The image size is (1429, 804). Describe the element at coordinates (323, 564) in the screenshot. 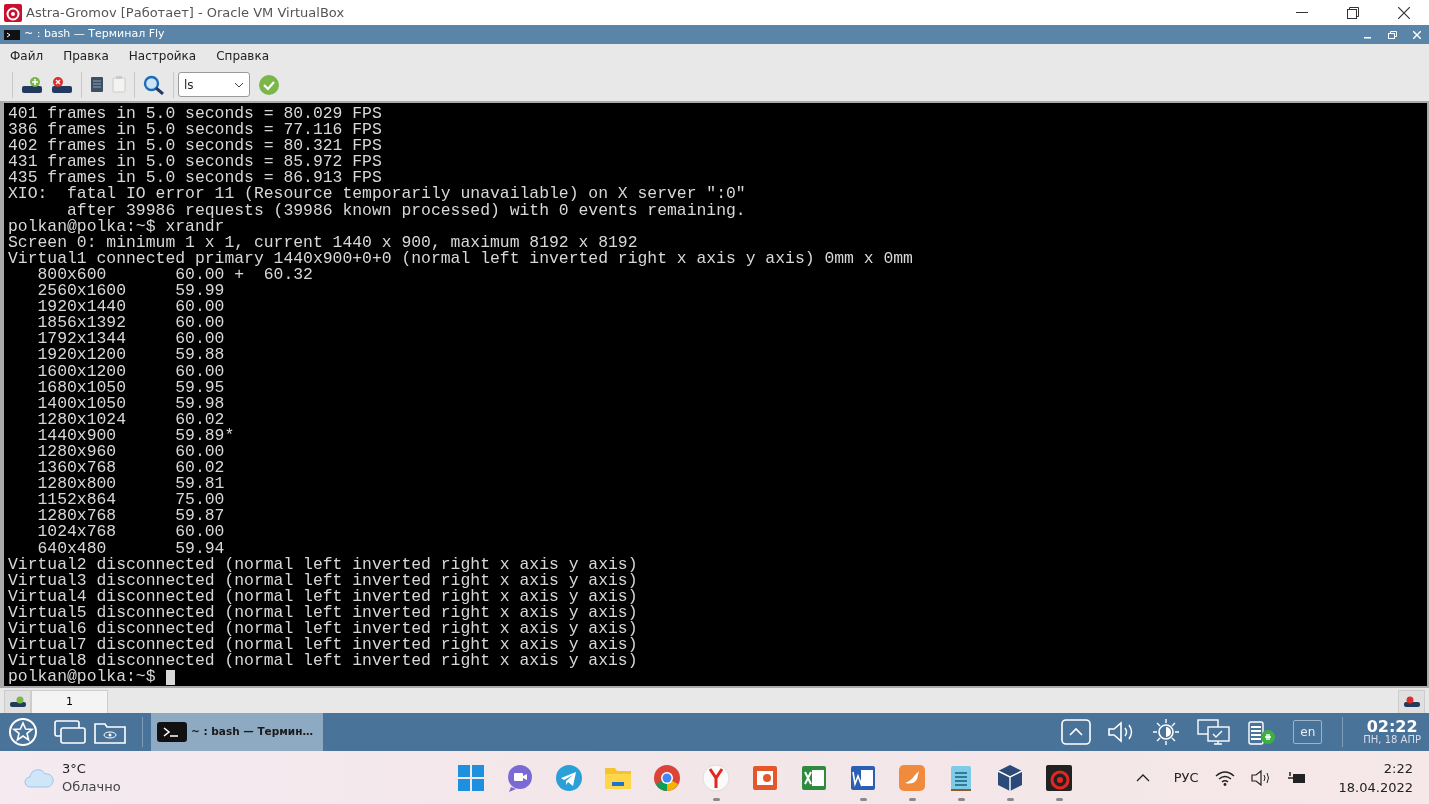

I see `terminal-line: Virtual2 disconnected (normal left inverted right x axis y axis)` at that location.